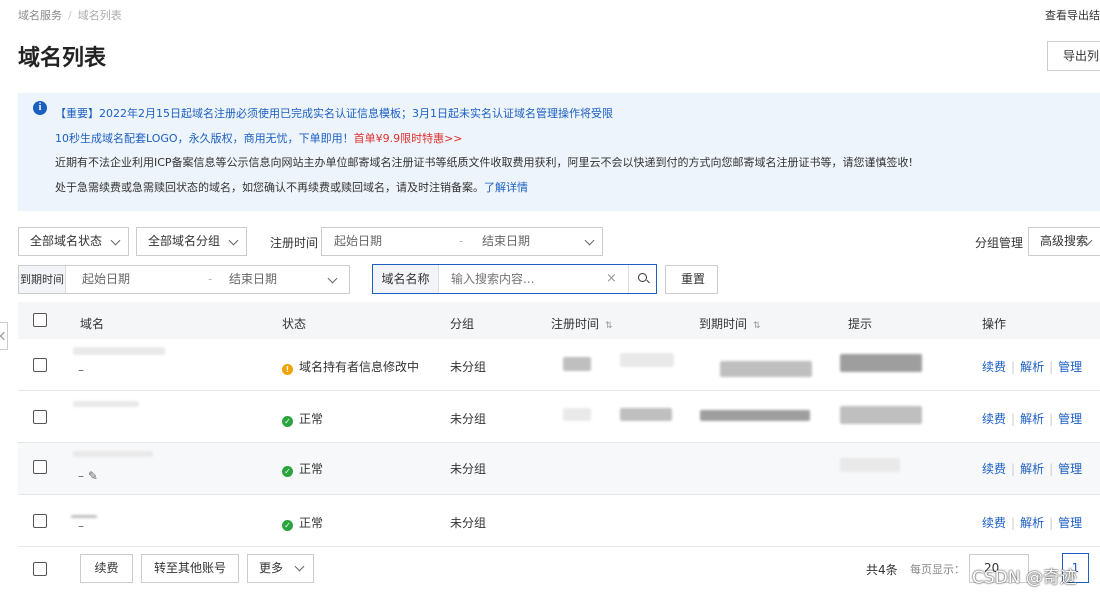 This screenshot has height=593, width=1100. I want to click on domain-suffix: –, so click(81, 526).